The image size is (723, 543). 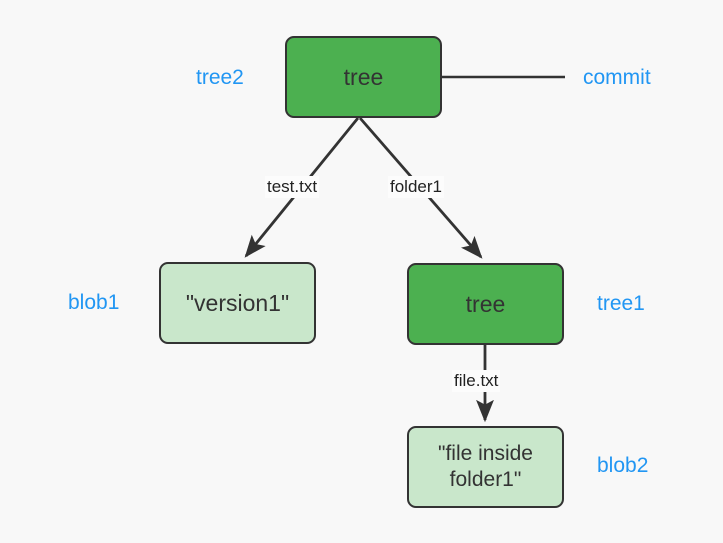 I want to click on node-tree2: tree, so click(x=363, y=77).